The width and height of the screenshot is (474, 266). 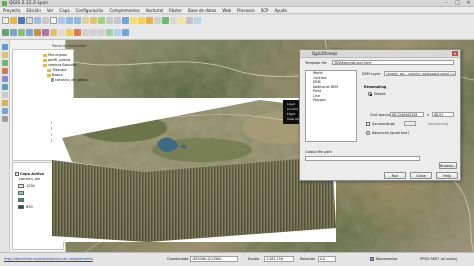 What do you see at coordinates (69, 20) in the screenshot?
I see `zoom-in-icon` at bounding box center [69, 20].